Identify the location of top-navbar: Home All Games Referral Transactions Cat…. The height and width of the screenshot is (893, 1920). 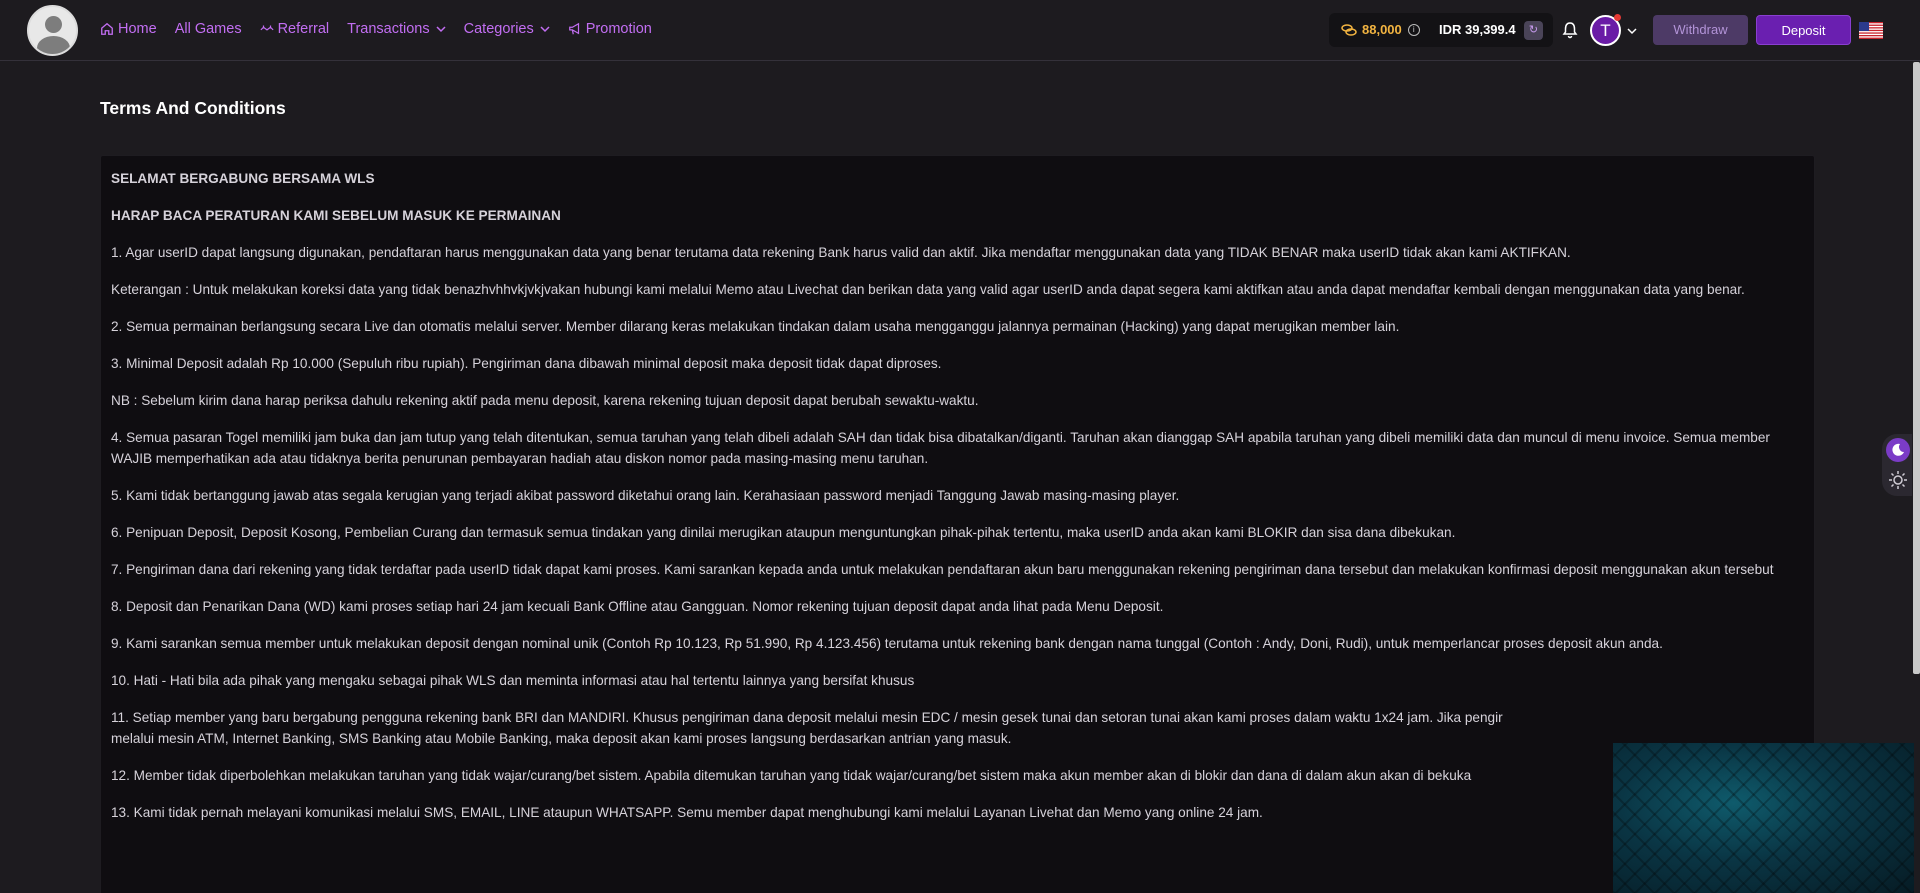
(960, 30).